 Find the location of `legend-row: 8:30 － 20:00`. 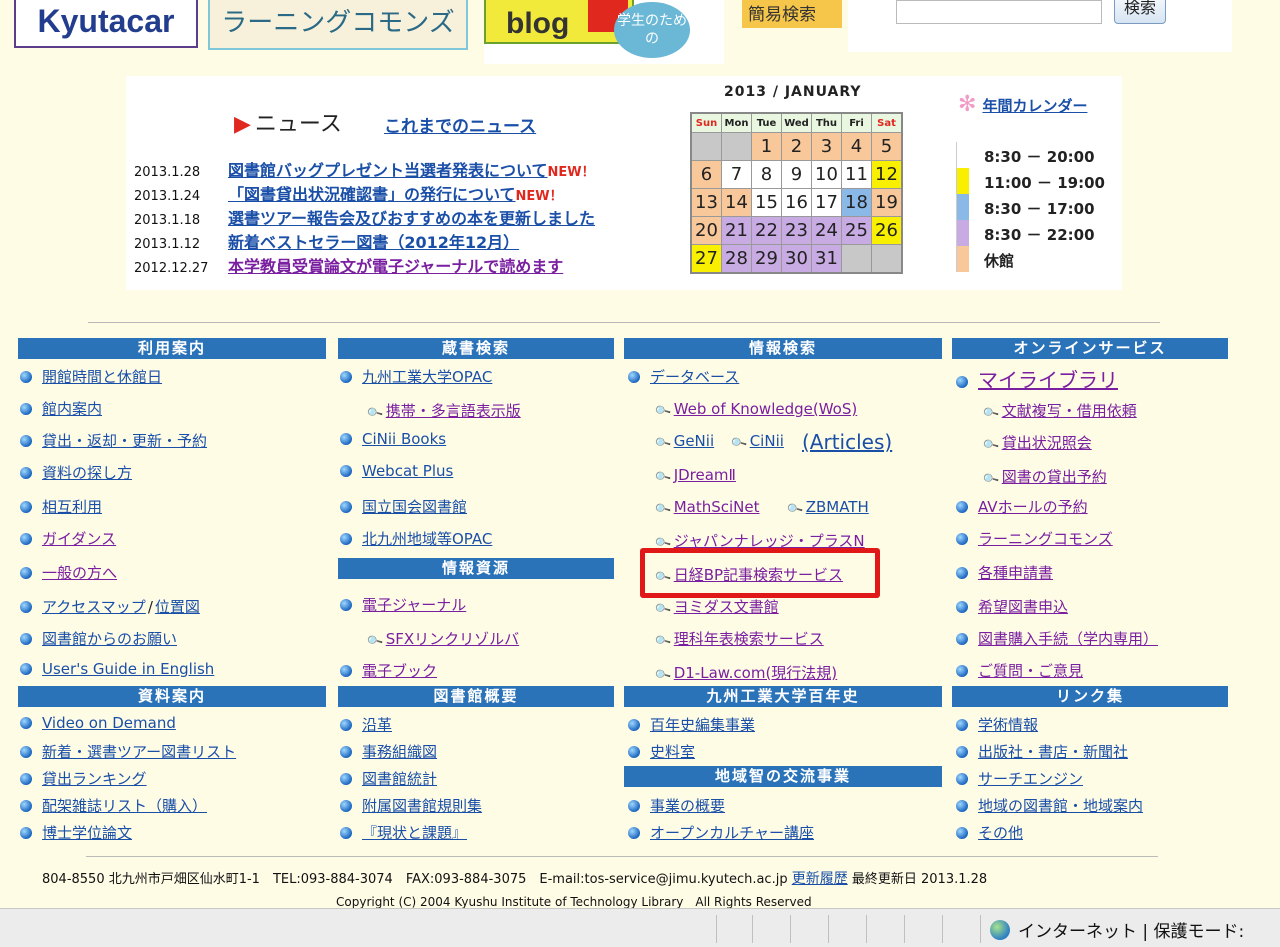

legend-row: 8:30 － 20:00 is located at coordinates (1036, 155).